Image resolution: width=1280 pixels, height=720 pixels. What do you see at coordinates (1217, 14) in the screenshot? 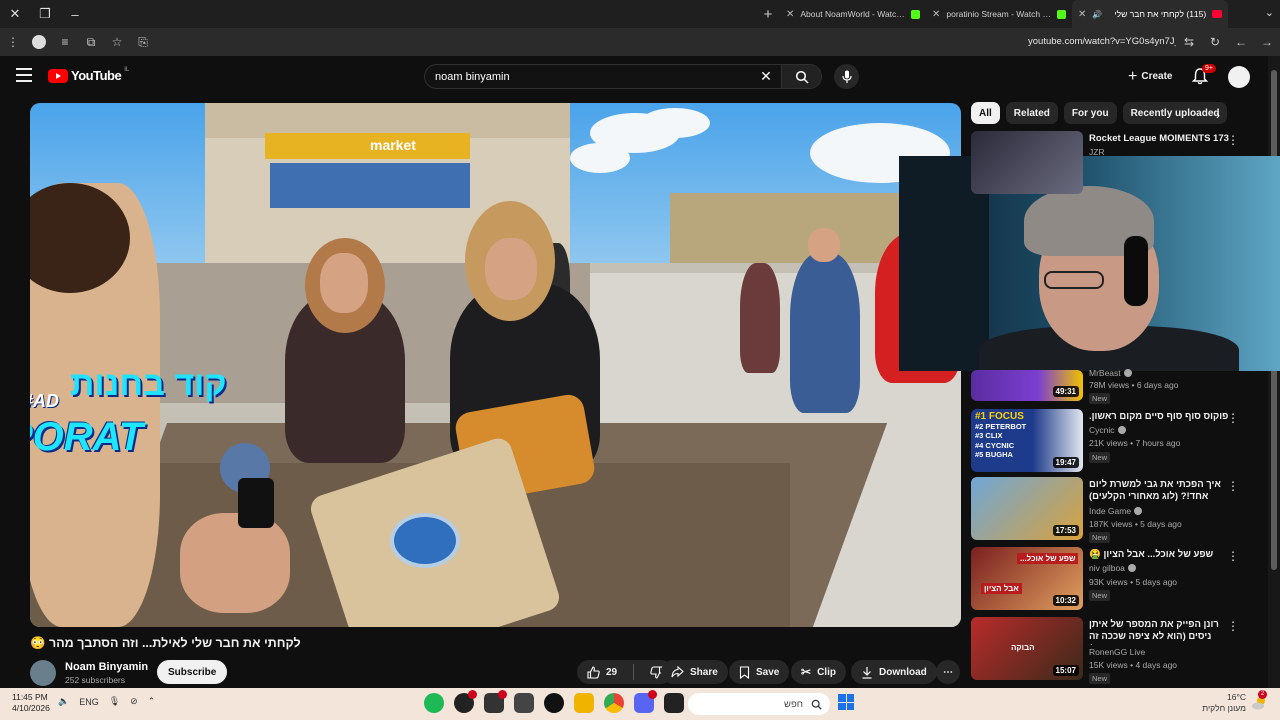
I see `youtube-icon` at bounding box center [1217, 14].